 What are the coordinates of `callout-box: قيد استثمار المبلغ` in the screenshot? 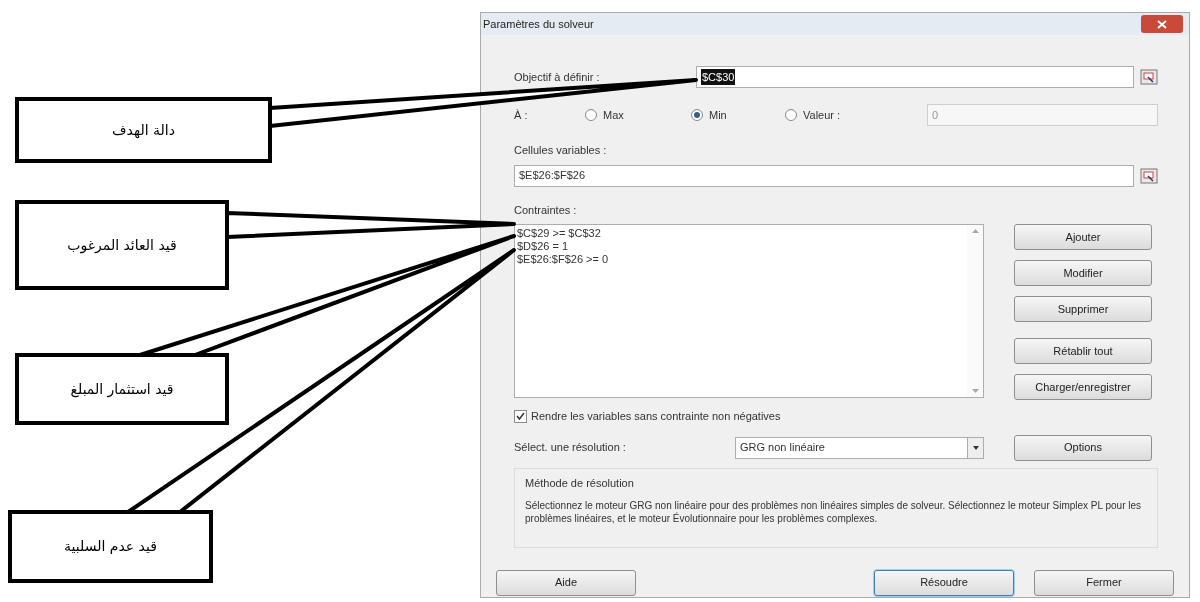 It's located at (122, 389).